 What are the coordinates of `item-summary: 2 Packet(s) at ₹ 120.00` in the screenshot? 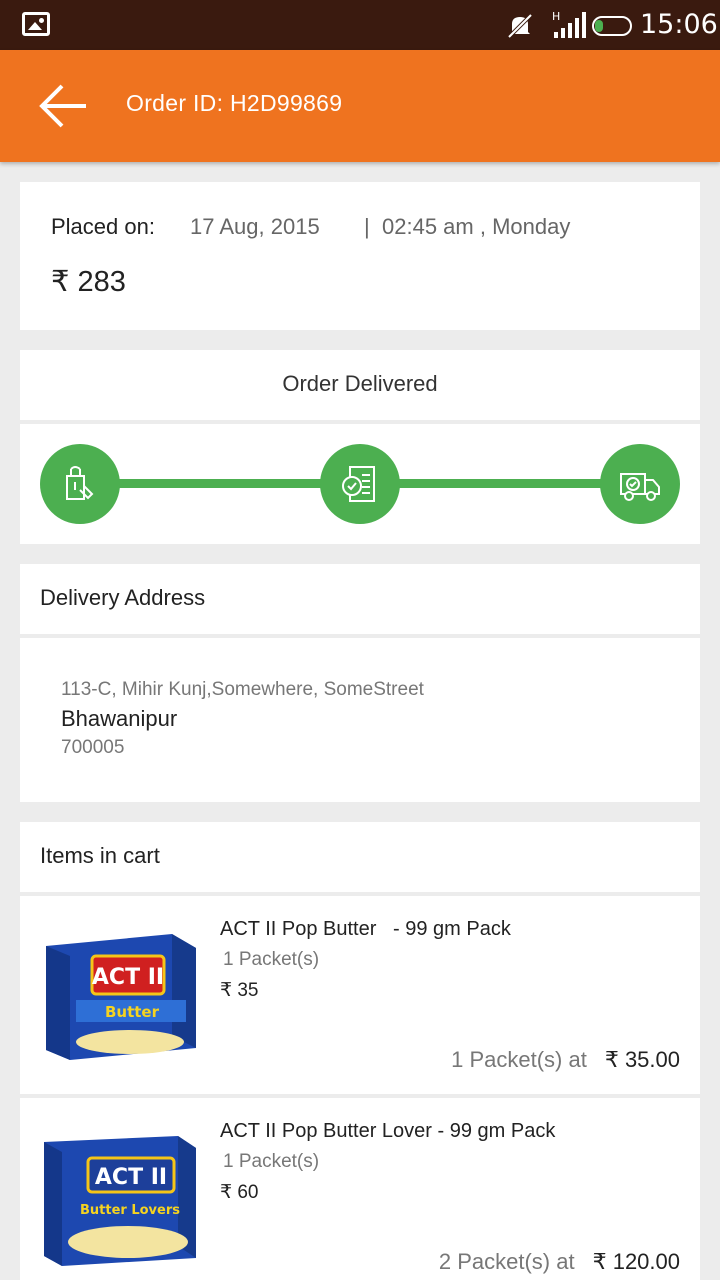 It's located at (559, 1262).